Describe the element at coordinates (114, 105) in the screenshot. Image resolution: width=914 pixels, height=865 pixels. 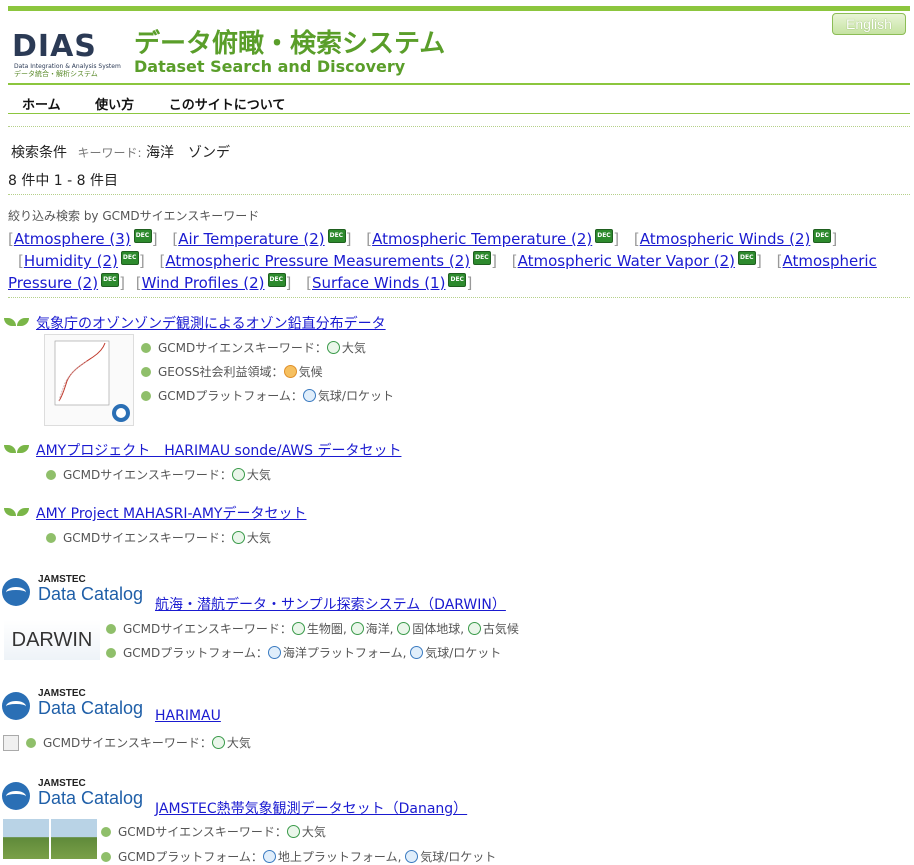
I see `nav-howto: 使い方` at that location.